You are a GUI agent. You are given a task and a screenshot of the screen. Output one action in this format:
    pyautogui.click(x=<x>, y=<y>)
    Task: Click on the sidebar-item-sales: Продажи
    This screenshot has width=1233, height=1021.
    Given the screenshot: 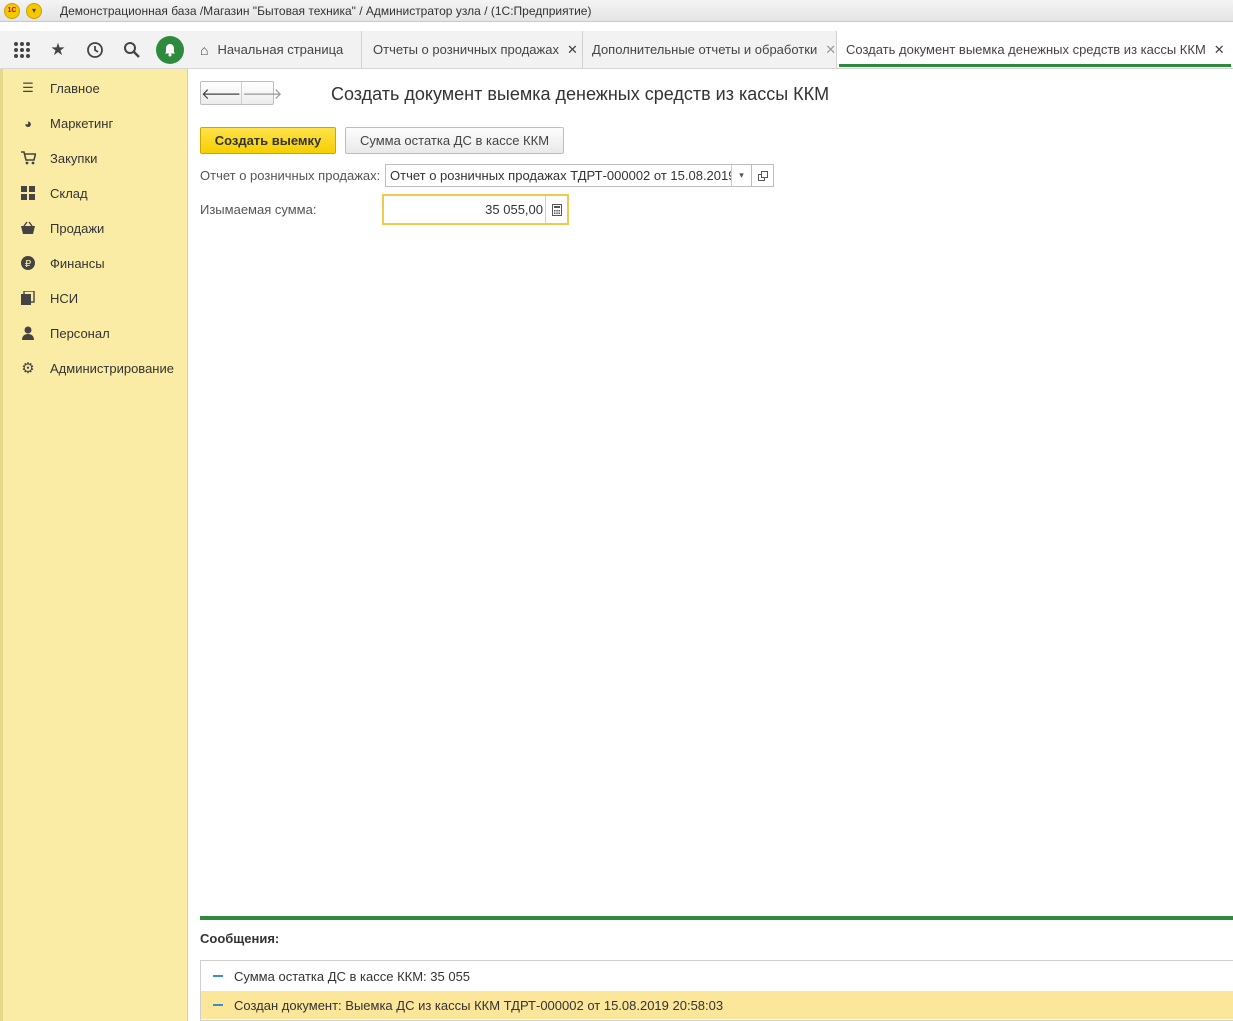 What is the action you would take?
    pyautogui.click(x=62, y=228)
    